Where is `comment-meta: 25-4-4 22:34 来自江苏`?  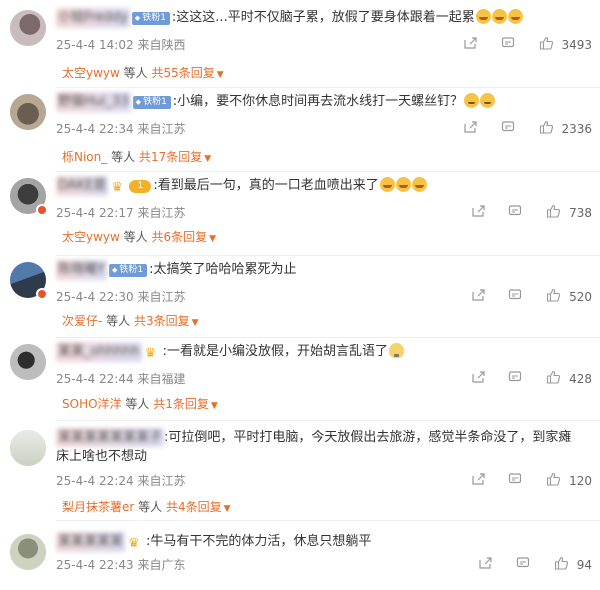 comment-meta: 25-4-4 22:34 来自江苏 is located at coordinates (120, 128).